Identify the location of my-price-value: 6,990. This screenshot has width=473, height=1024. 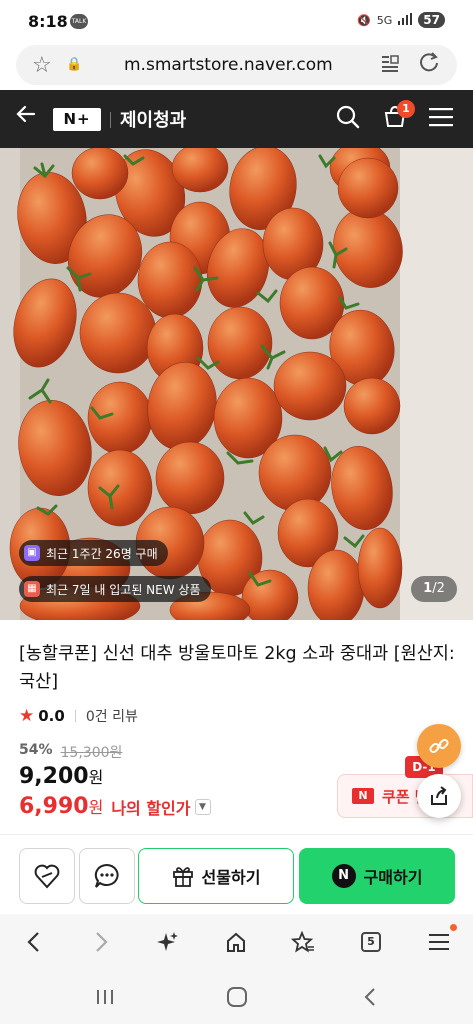
(54, 806).